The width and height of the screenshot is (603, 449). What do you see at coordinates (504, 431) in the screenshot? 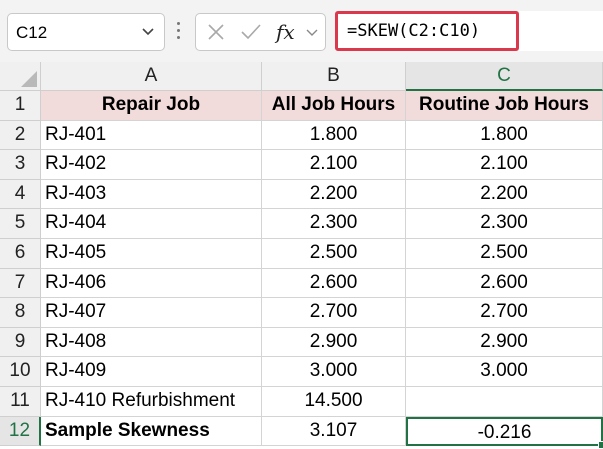
I see `cell-c12: -0.216` at bounding box center [504, 431].